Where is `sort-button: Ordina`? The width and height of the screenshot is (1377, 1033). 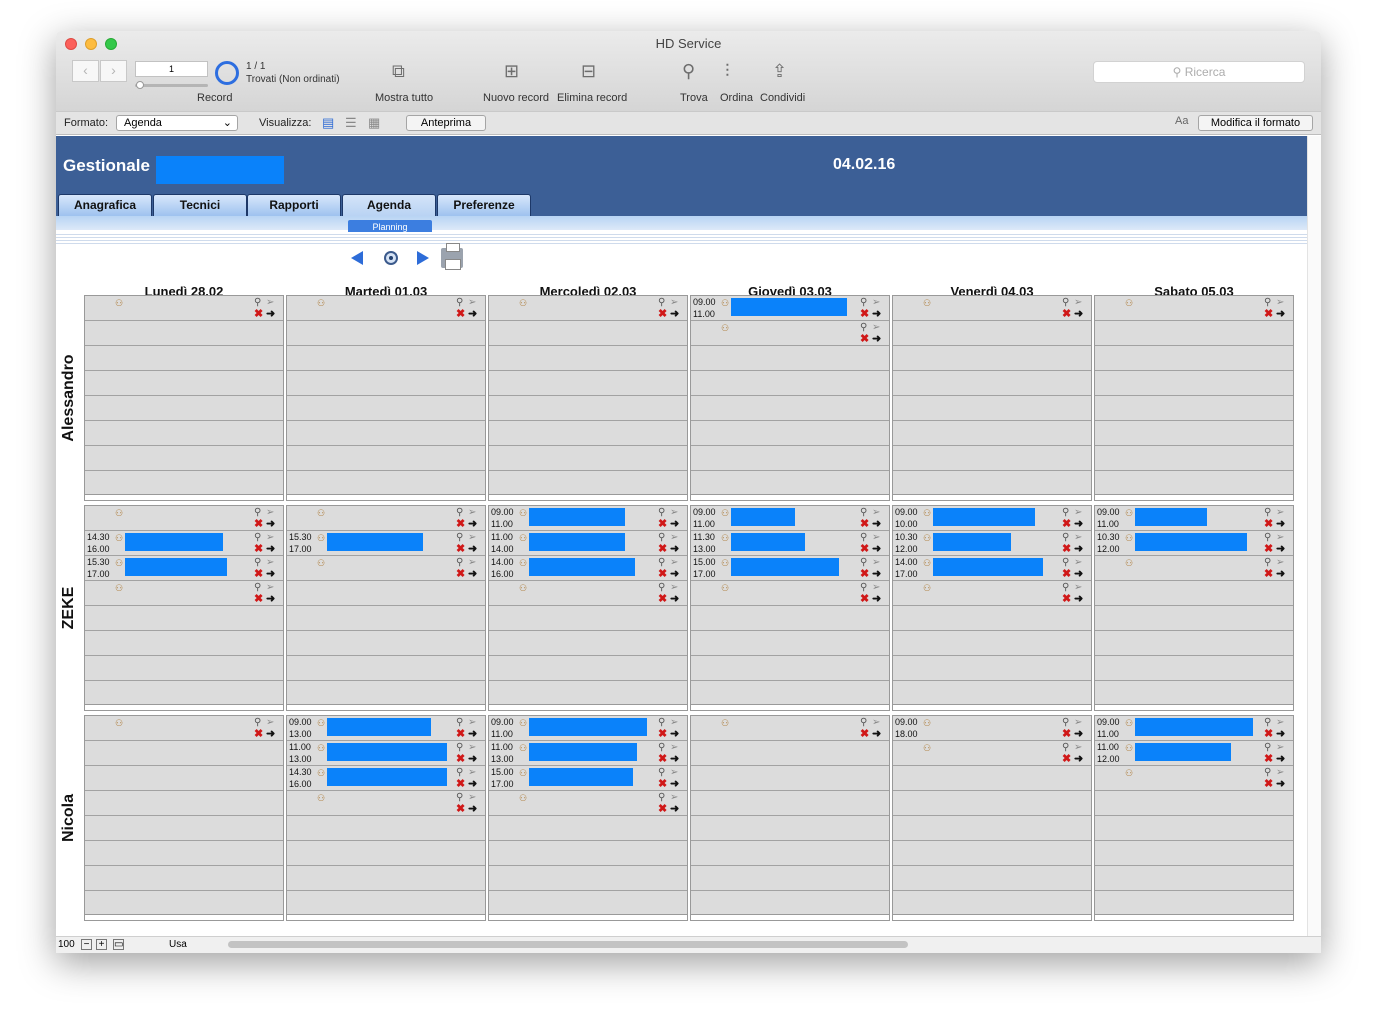 sort-button: Ordina is located at coordinates (736, 98).